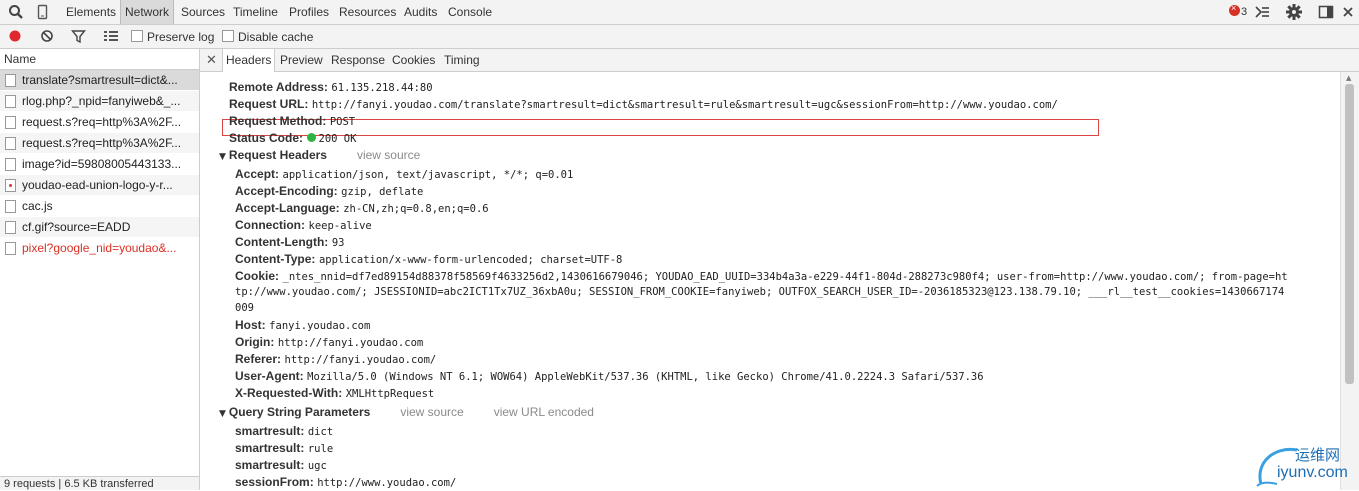  I want to click on list-view-icon, so click(111, 37).